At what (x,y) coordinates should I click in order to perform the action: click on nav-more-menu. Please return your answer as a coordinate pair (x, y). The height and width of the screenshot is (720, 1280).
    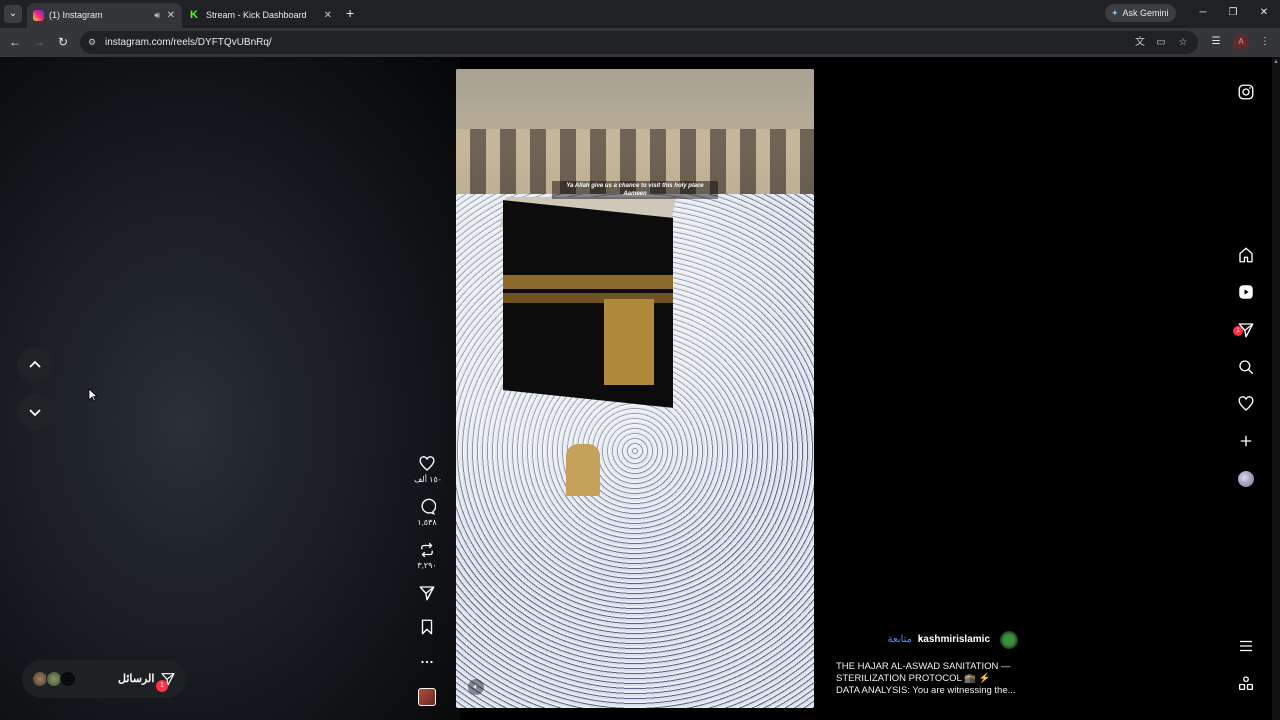
    Looking at the image, I should click on (1246, 646).